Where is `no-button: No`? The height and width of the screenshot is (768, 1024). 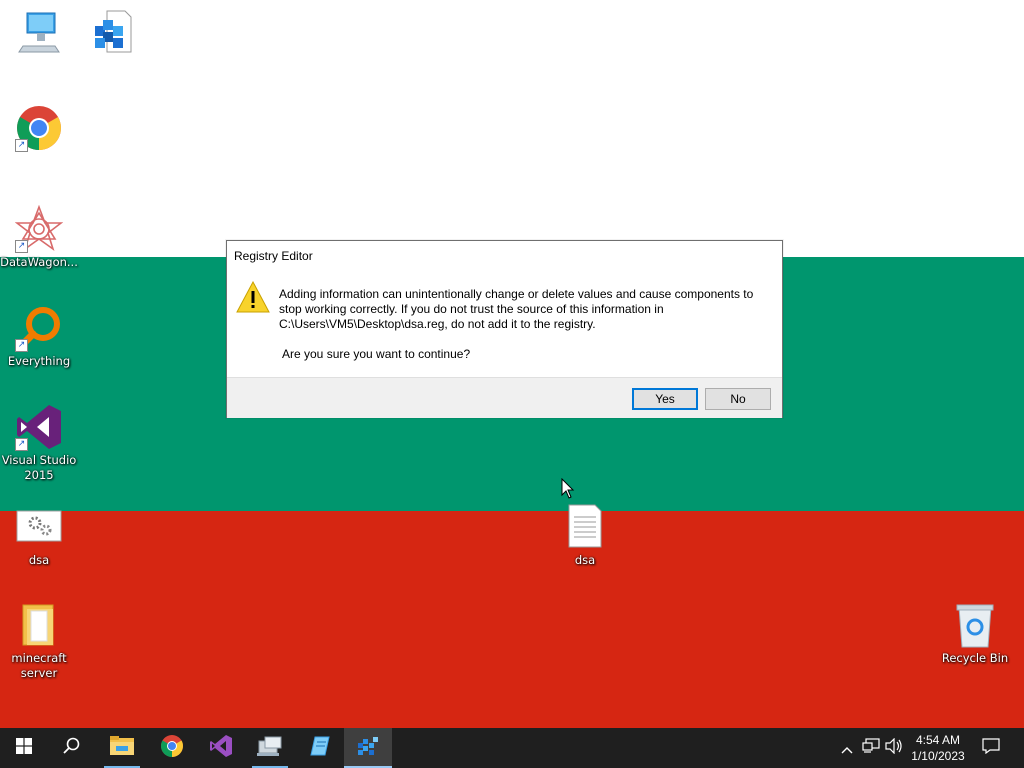 no-button: No is located at coordinates (738, 399).